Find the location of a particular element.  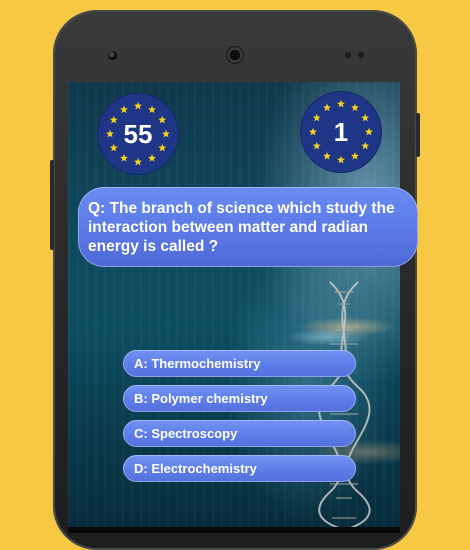

option-c-button: C: Spectroscopy is located at coordinates (239, 433).